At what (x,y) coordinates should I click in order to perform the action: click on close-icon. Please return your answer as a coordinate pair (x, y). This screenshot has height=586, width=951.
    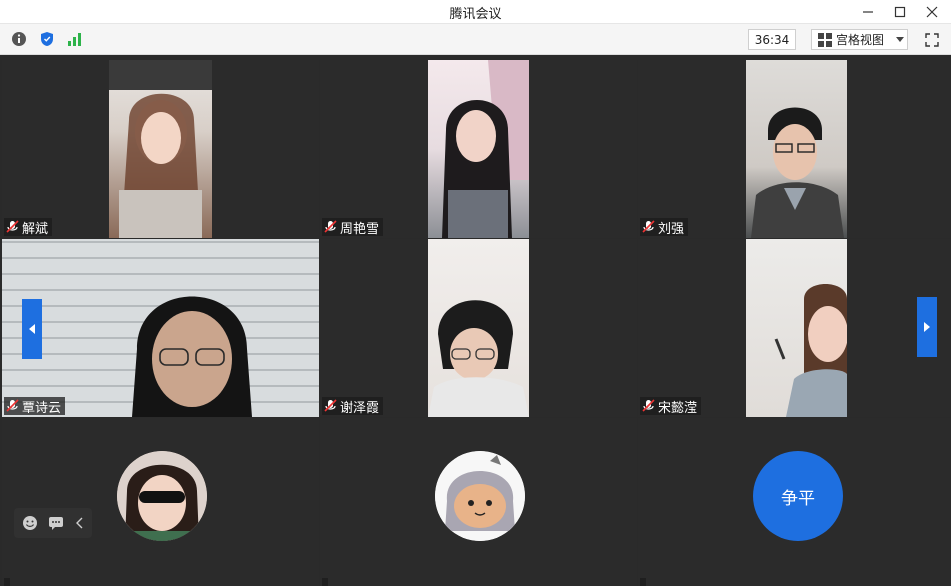
    Looking at the image, I should click on (932, 12).